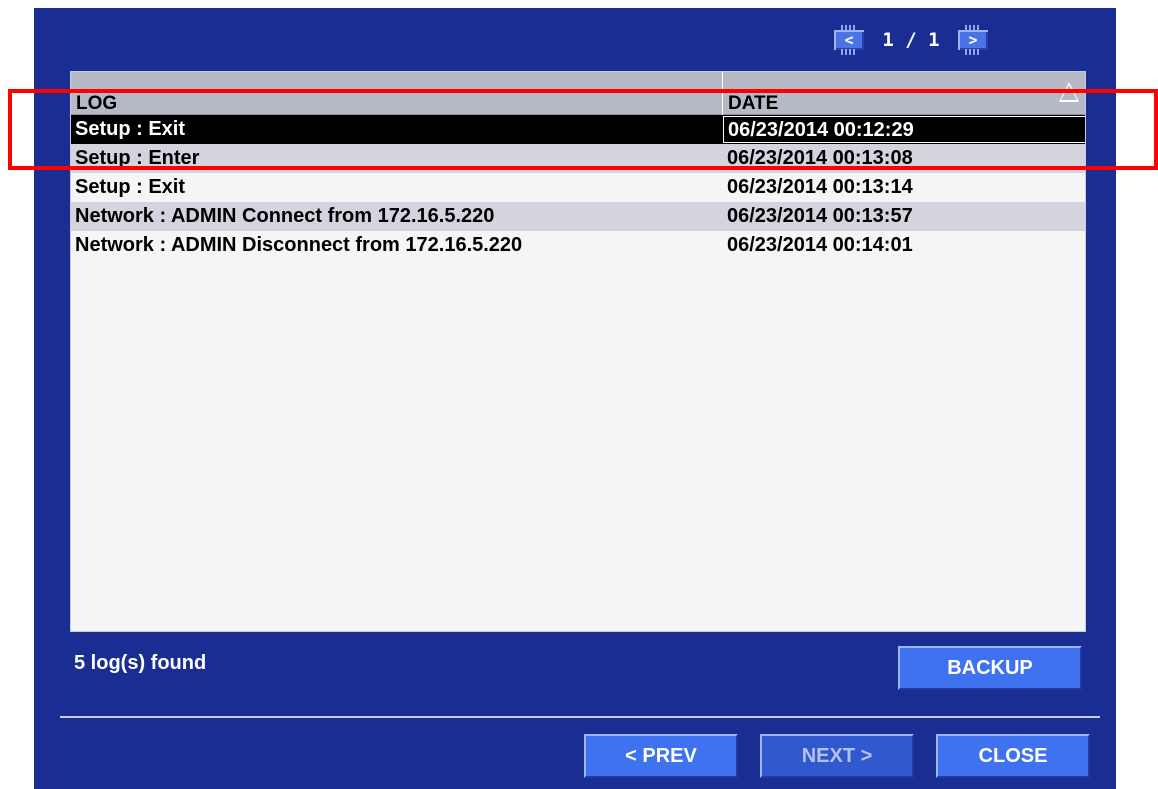 This screenshot has height=789, width=1158. I want to click on divider, so click(580, 717).